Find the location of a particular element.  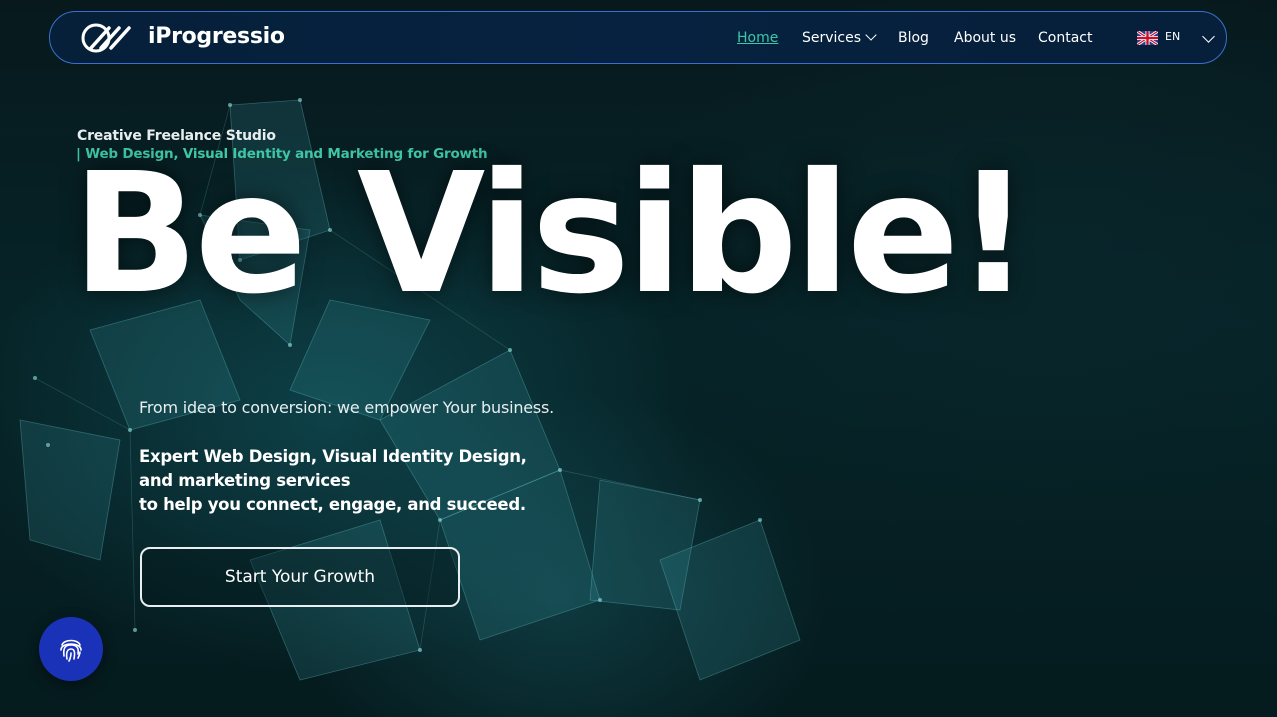

nav-item-about: About us is located at coordinates (985, 38).